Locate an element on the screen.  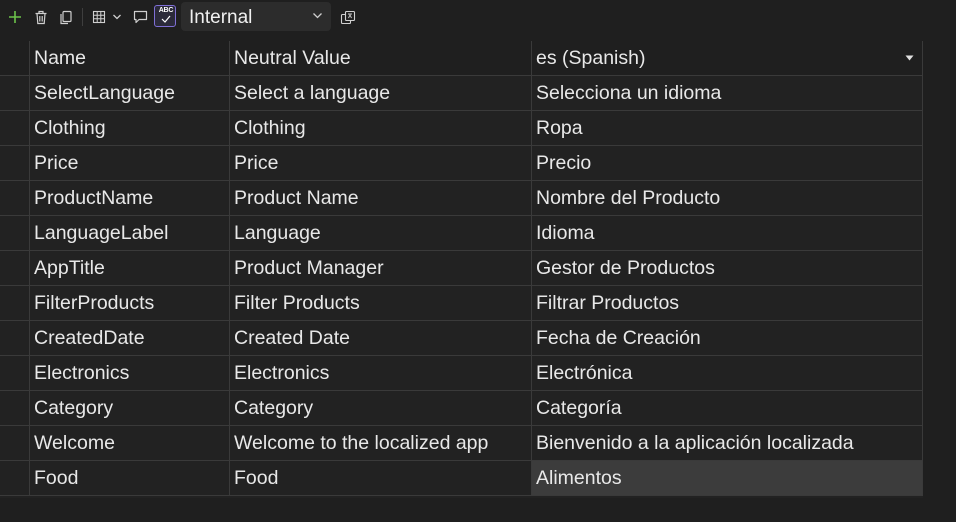
table-row: Food Food Alimentos is located at coordinates (461, 478).